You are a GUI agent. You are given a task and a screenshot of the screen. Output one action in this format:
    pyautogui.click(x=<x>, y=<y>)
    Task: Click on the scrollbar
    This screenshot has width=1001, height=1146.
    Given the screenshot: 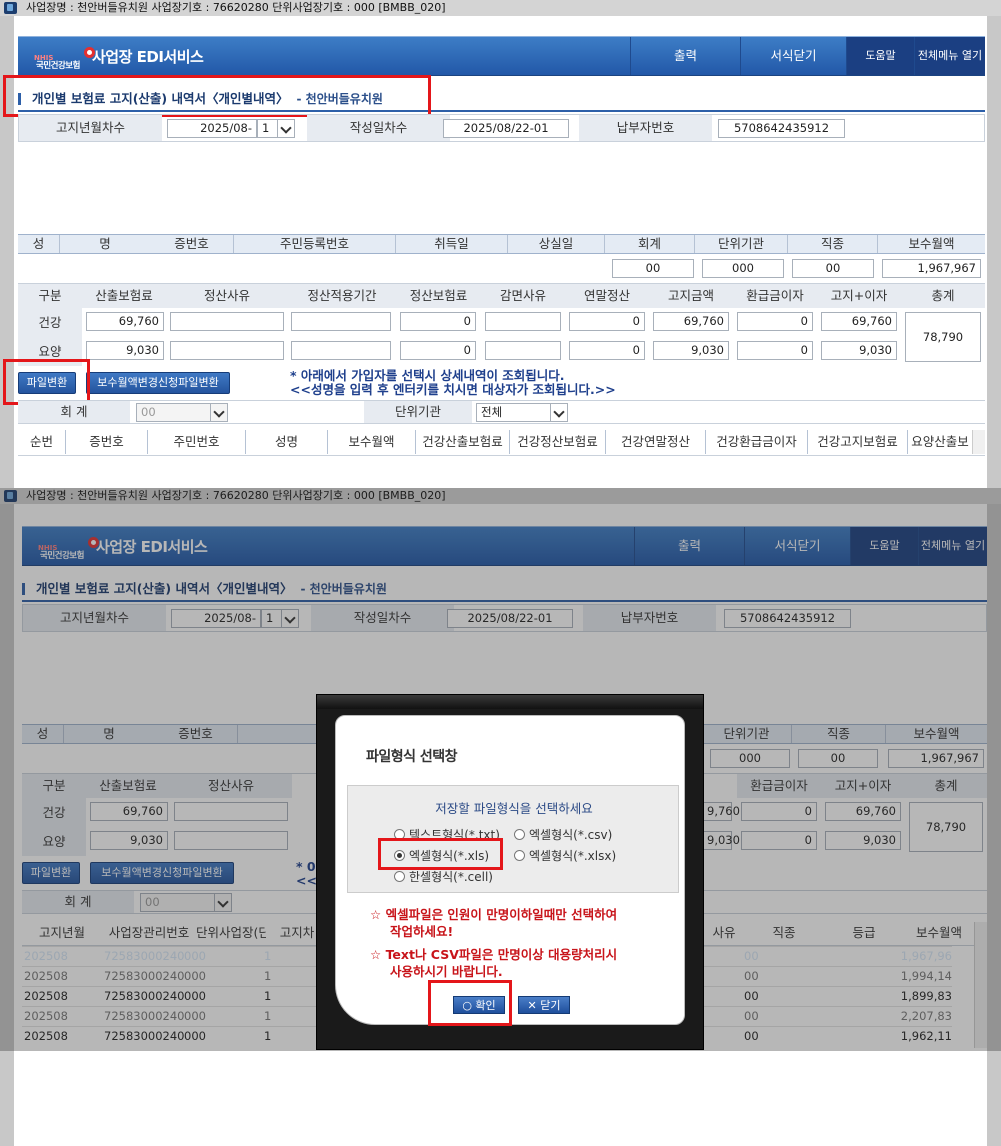 What is the action you would take?
    pyautogui.click(x=978, y=442)
    